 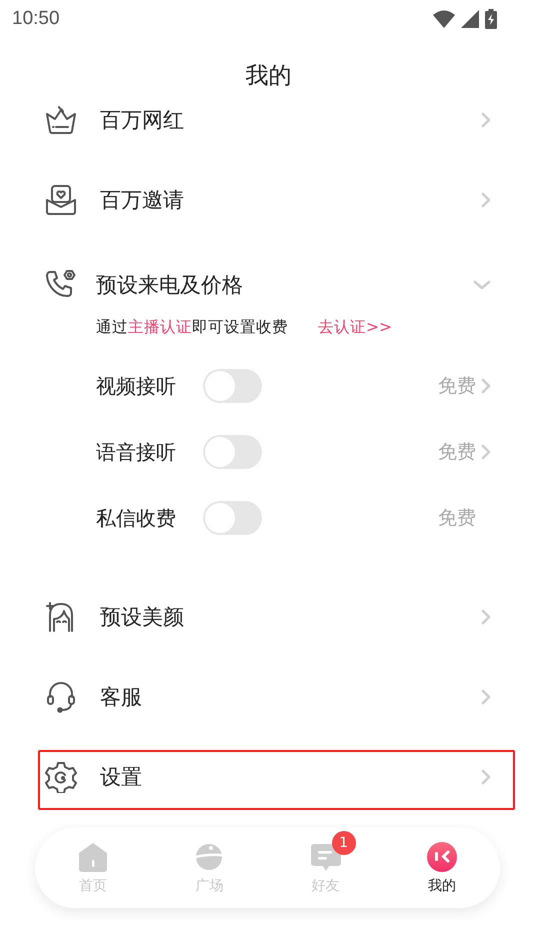 I want to click on unread-badge: 1, so click(x=344, y=843).